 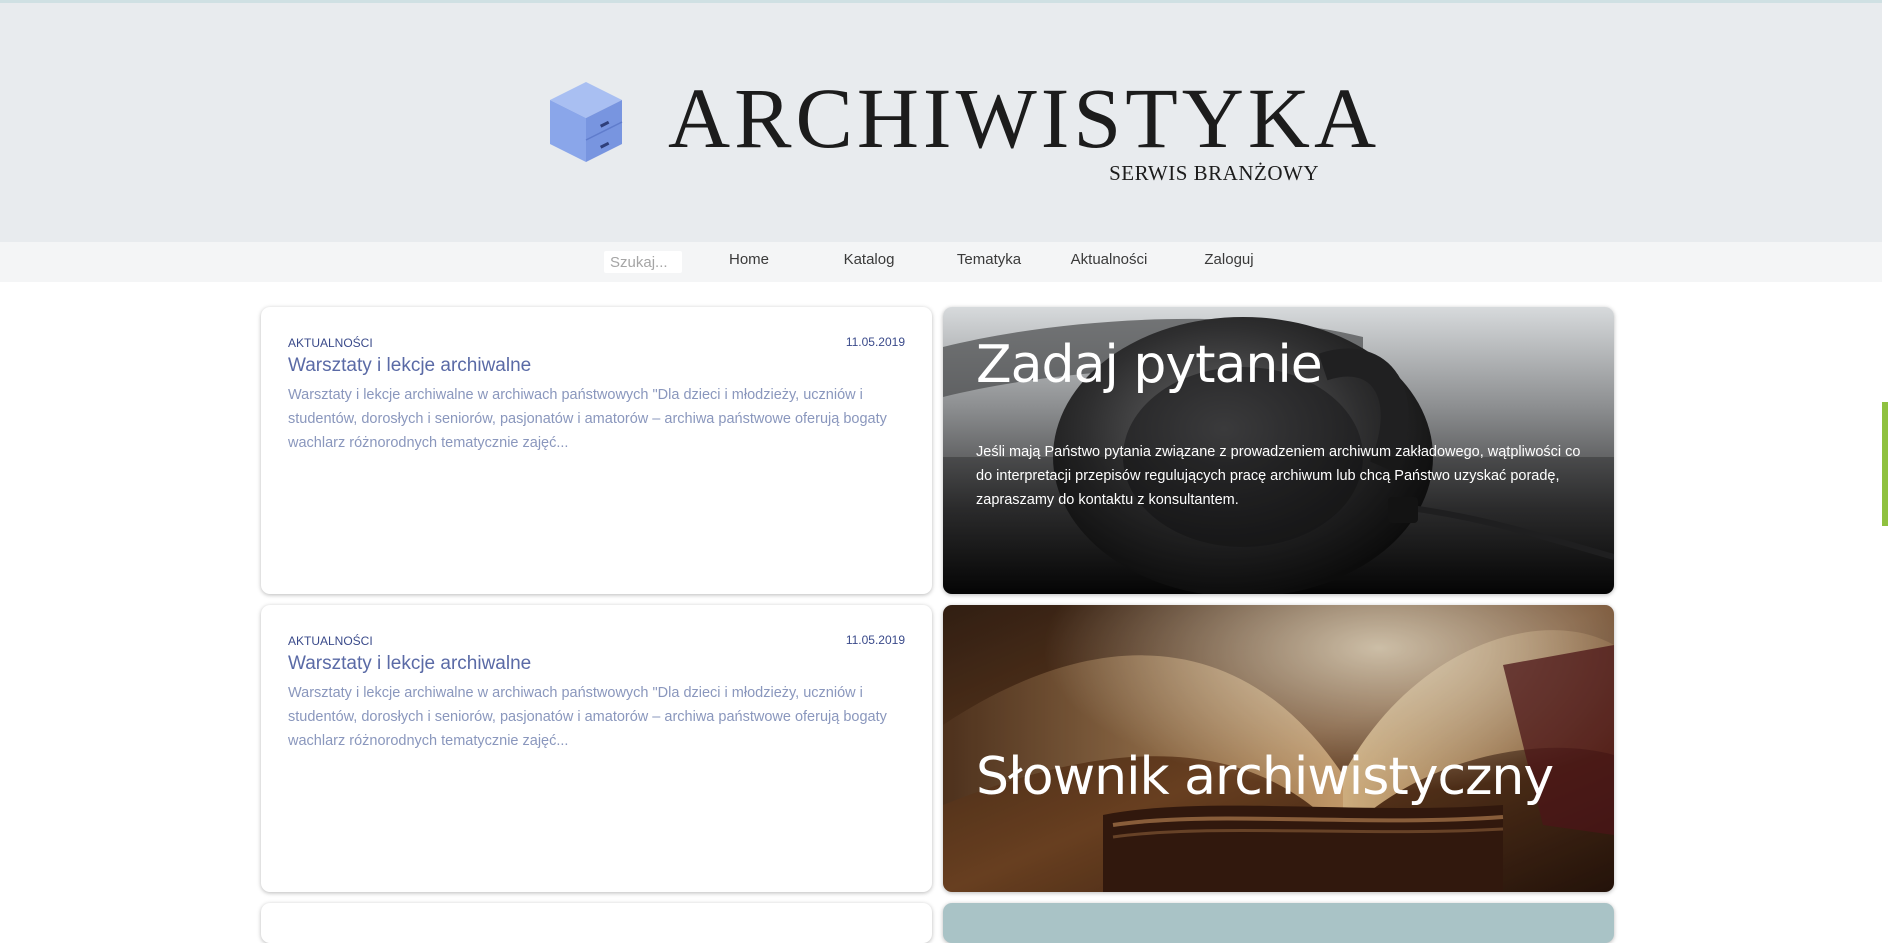 What do you see at coordinates (1109, 259) in the screenshot?
I see `nav-item-aktualnosci: Aktualności` at bounding box center [1109, 259].